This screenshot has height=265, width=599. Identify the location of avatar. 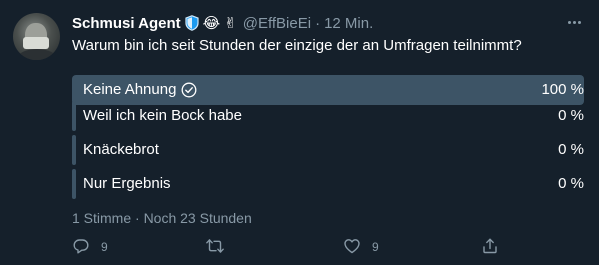
(36, 36).